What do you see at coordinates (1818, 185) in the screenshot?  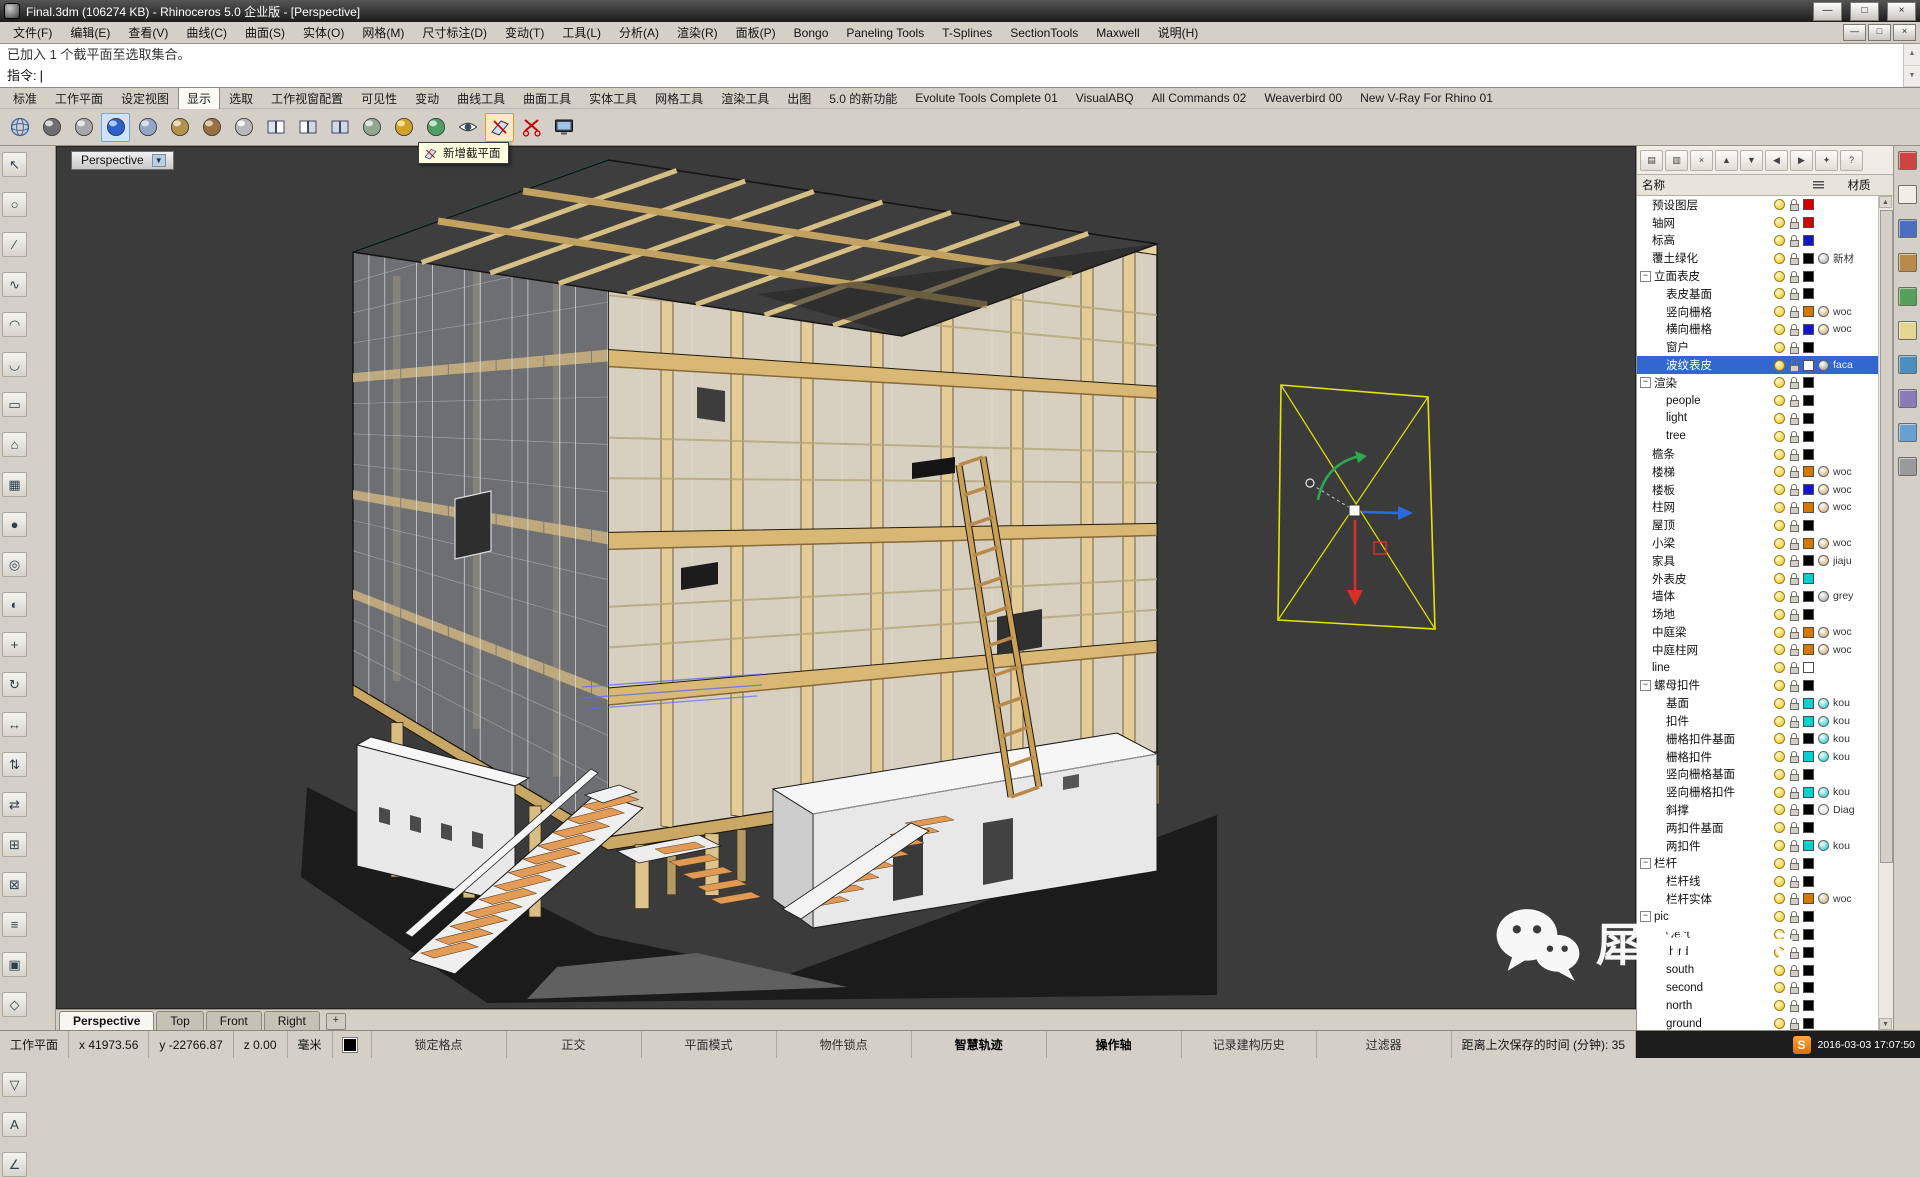 I see `list-view-icon` at bounding box center [1818, 185].